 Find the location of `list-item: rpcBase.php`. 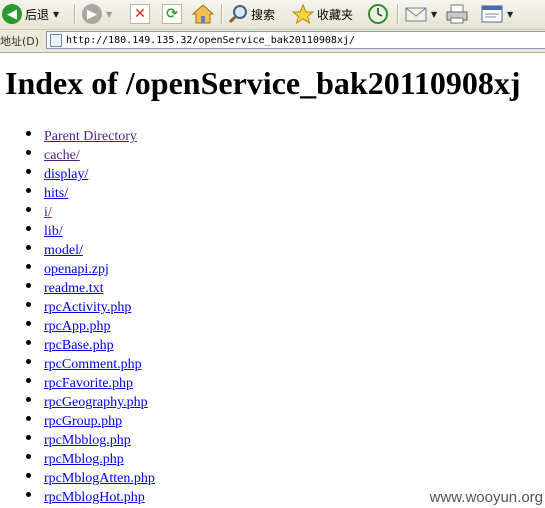

list-item: rpcBase.php is located at coordinates (77, 343).